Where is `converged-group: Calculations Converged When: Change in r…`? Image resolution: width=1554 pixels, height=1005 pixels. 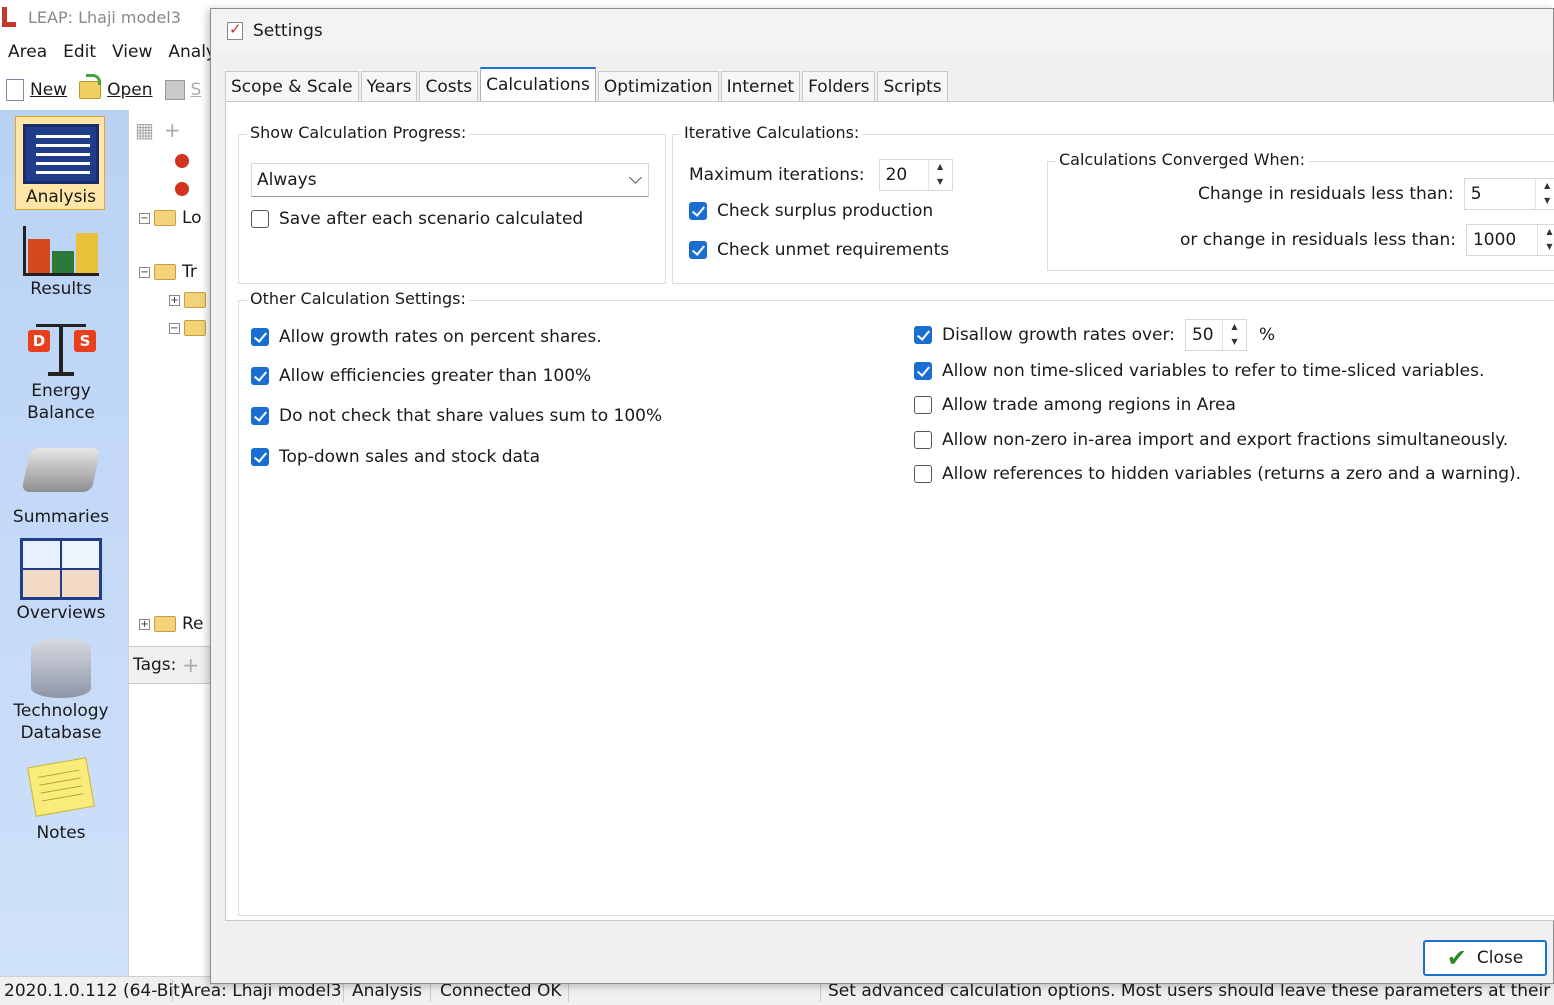
converged-group: Calculations Converged When: Change in r… is located at coordinates (1300, 210).